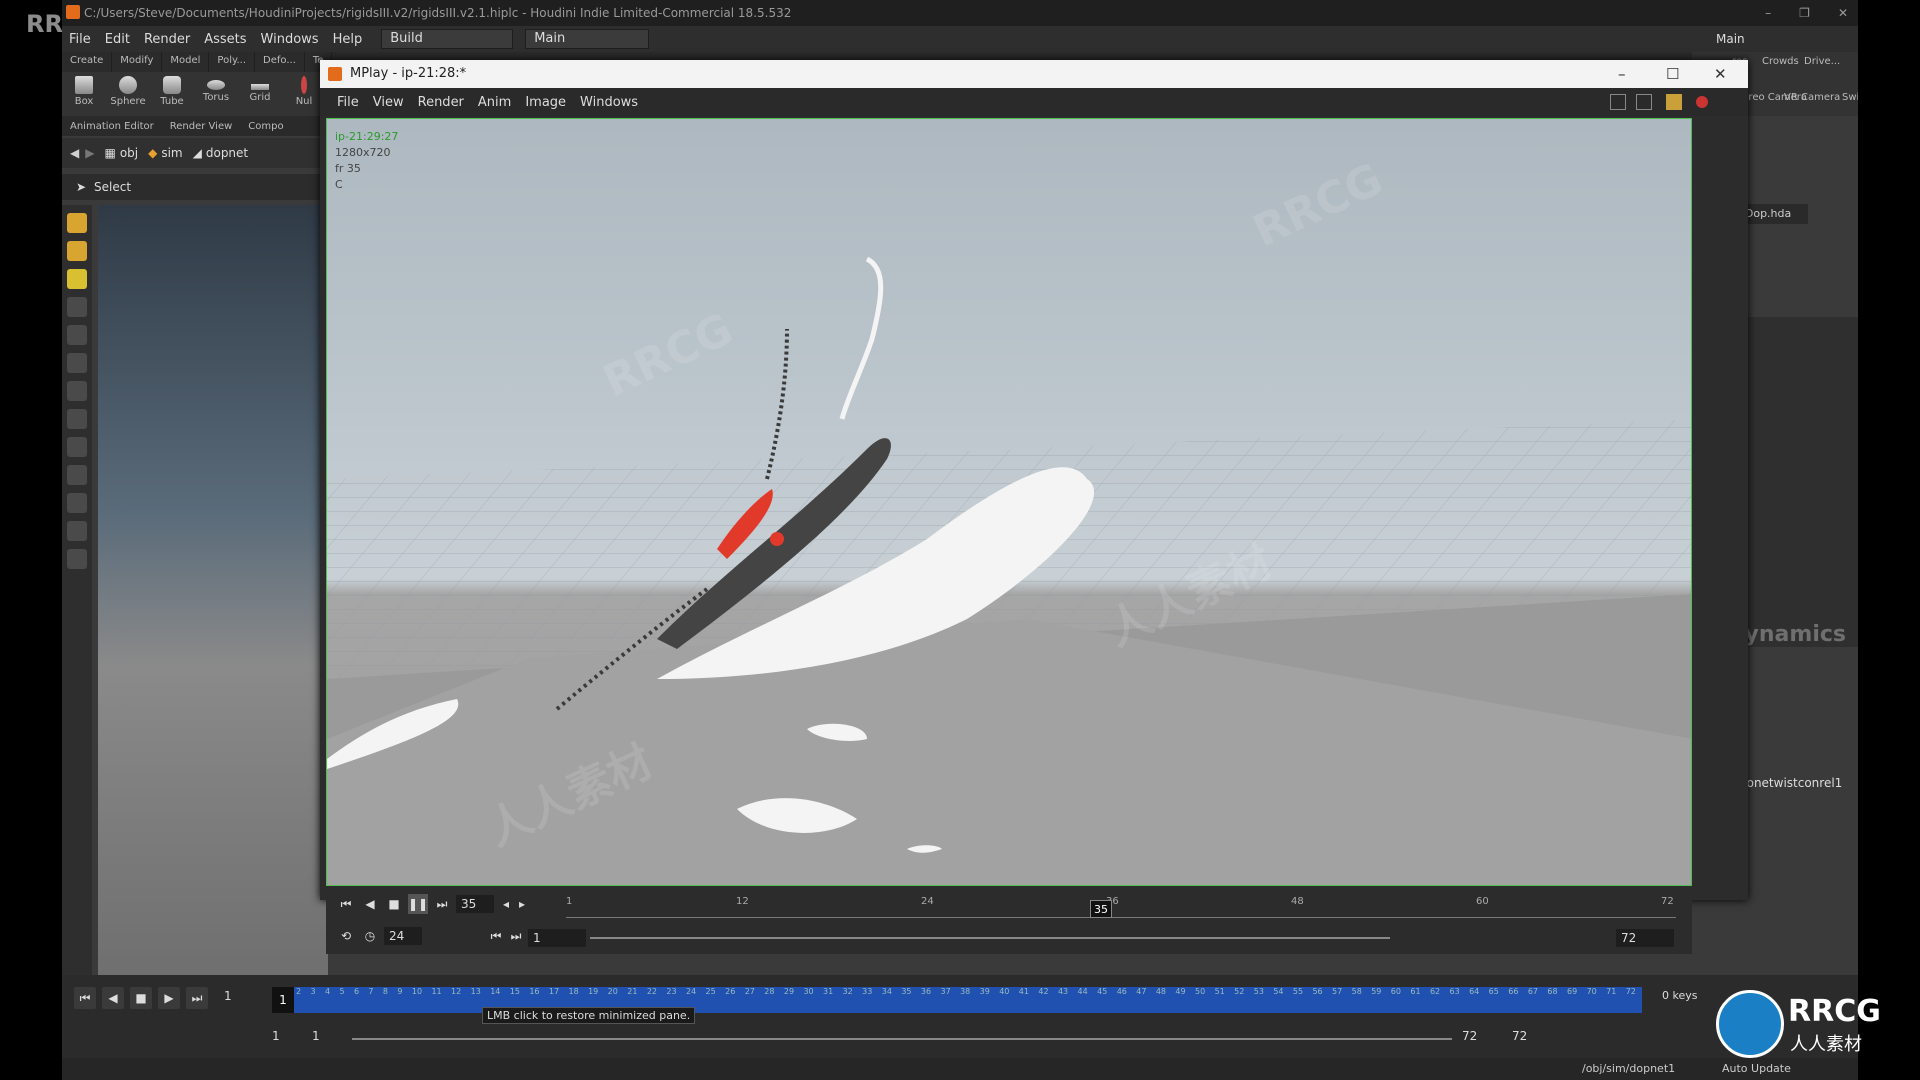 The height and width of the screenshot is (1080, 1920). I want to click on mplay-current-marker: 35, so click(1101, 909).